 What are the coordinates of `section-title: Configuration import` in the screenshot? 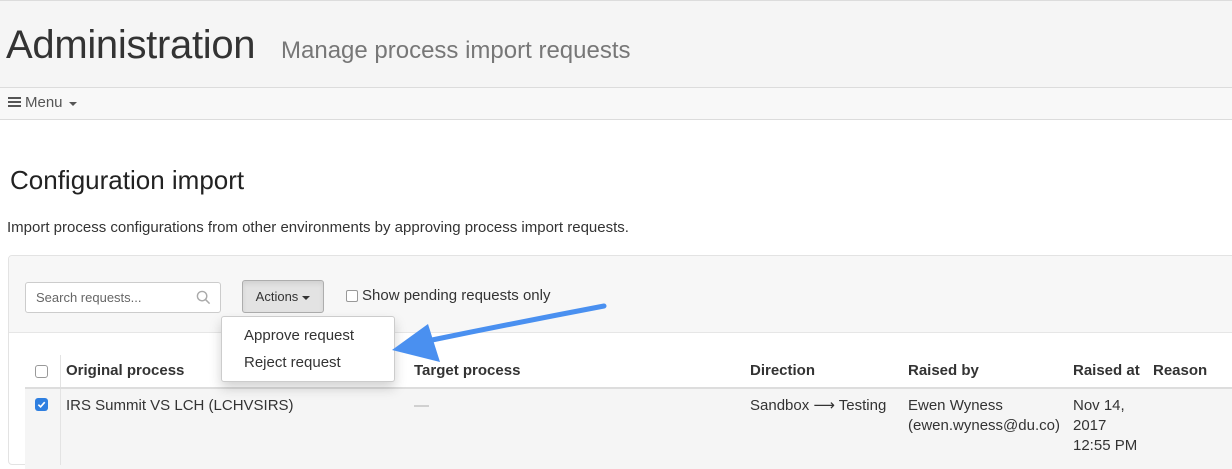 It's located at (127, 180).